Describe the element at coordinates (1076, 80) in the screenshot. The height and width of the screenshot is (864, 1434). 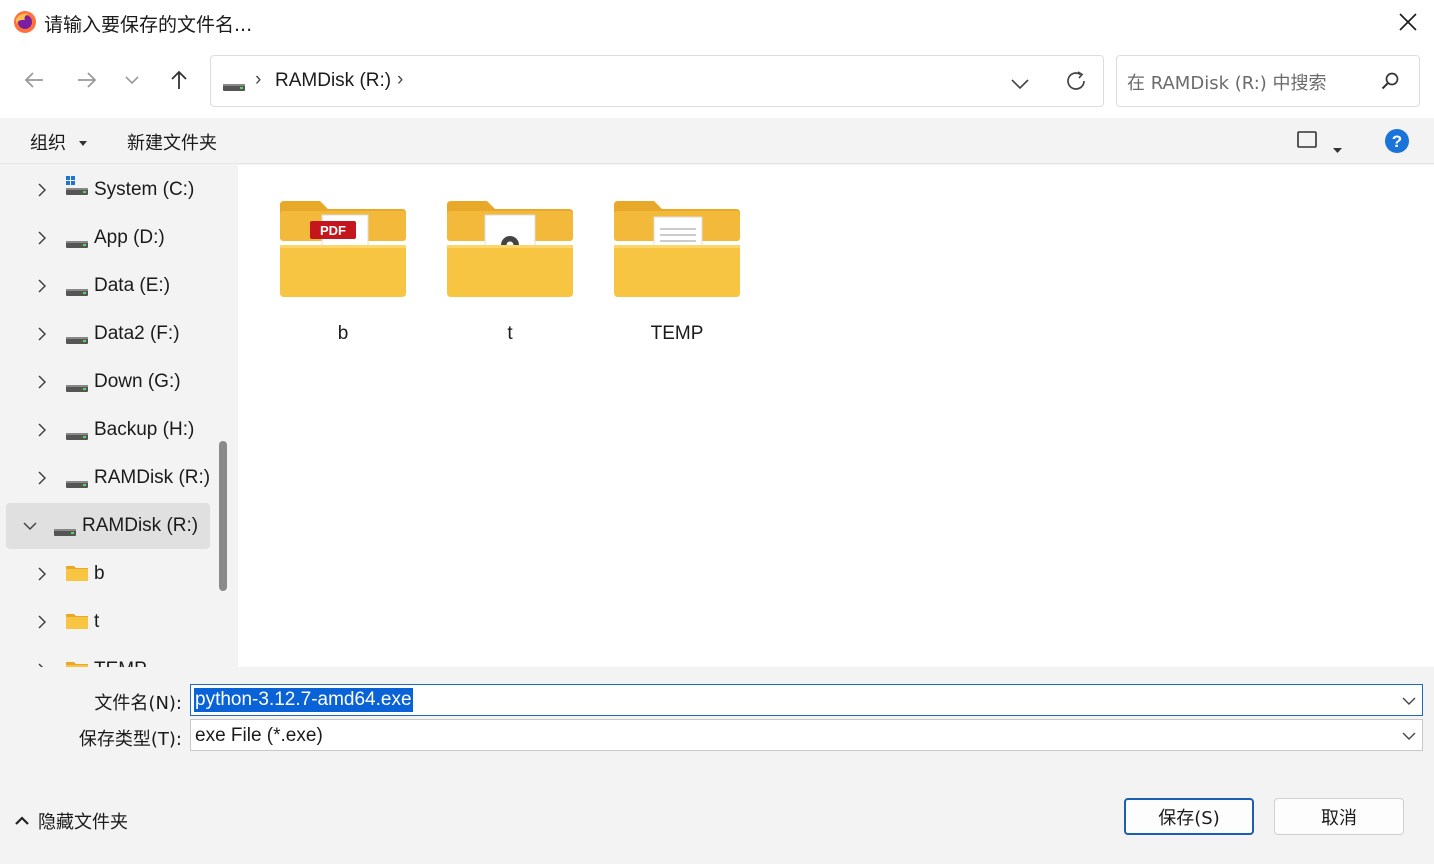
I see `refresh-icon` at that location.